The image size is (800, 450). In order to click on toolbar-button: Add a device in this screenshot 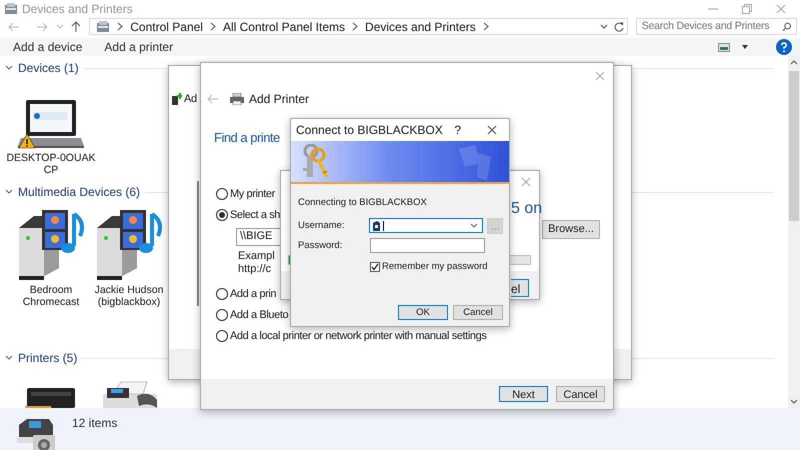, I will do `click(47, 47)`.